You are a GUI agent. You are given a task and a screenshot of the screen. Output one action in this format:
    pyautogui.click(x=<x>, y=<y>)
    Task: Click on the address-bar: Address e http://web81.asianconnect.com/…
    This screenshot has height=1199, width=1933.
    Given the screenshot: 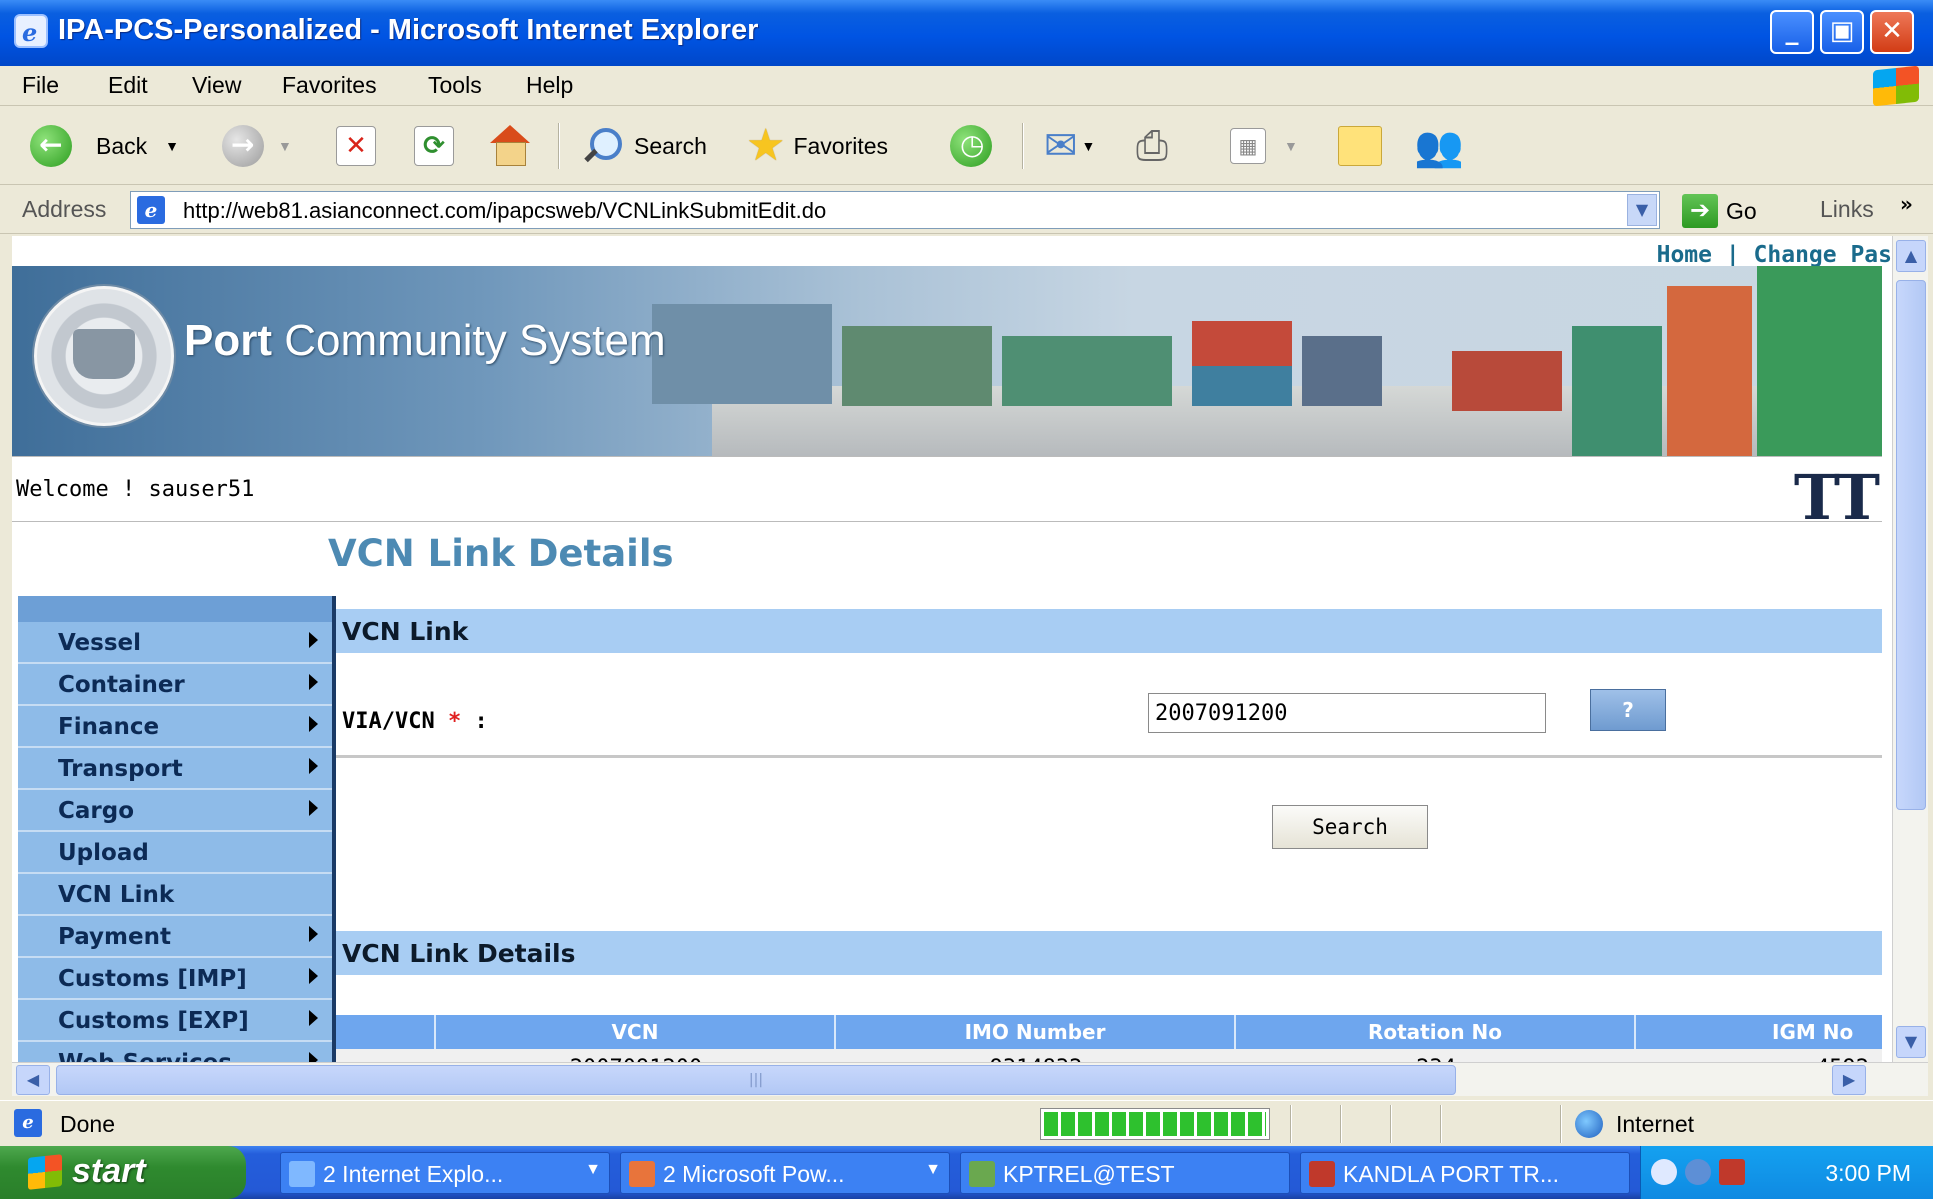 What is the action you would take?
    pyautogui.click(x=966, y=210)
    